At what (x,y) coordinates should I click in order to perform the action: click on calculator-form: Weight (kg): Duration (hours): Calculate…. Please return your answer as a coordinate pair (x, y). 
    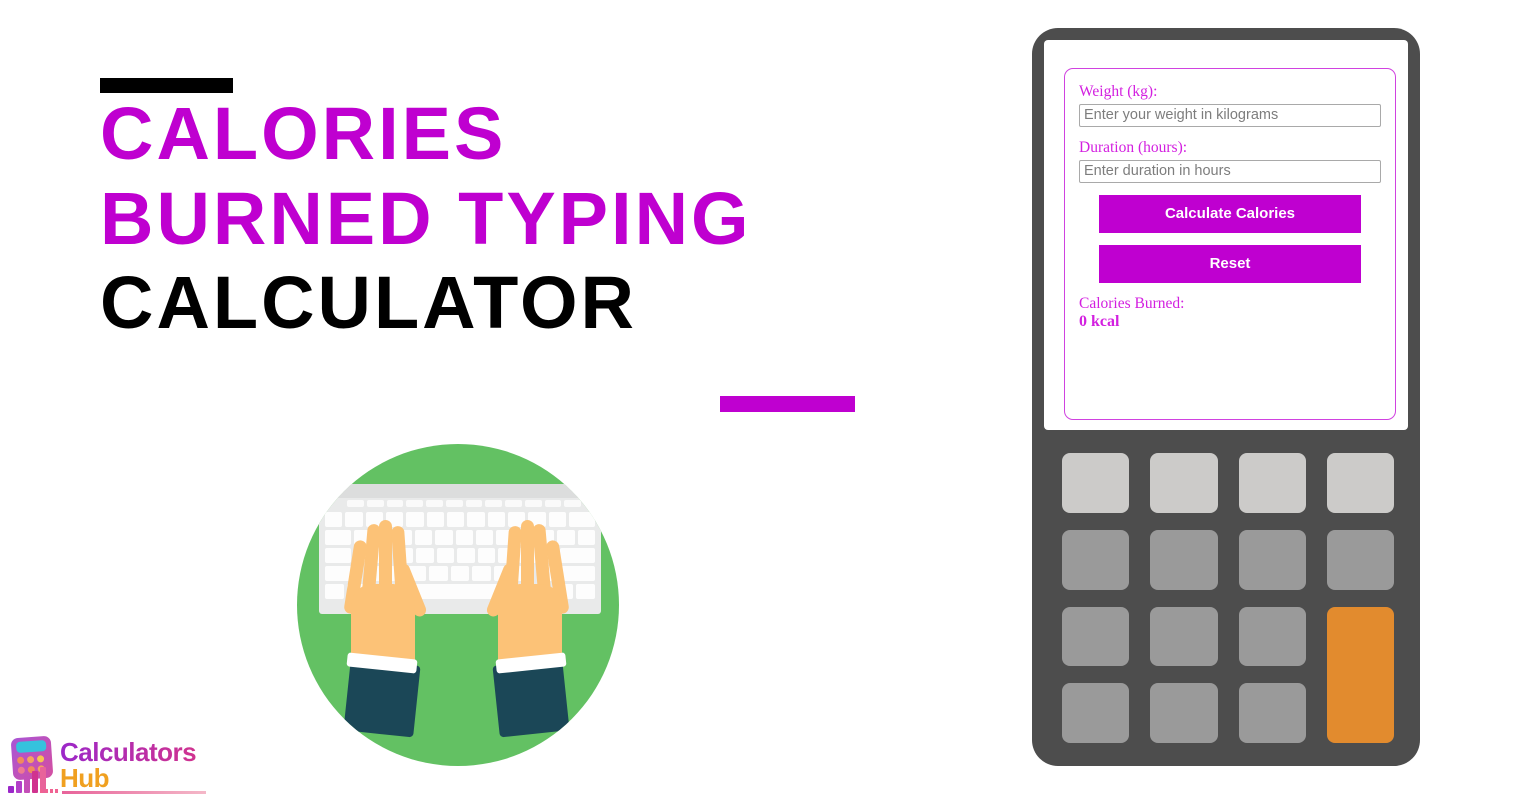
    Looking at the image, I should click on (1230, 244).